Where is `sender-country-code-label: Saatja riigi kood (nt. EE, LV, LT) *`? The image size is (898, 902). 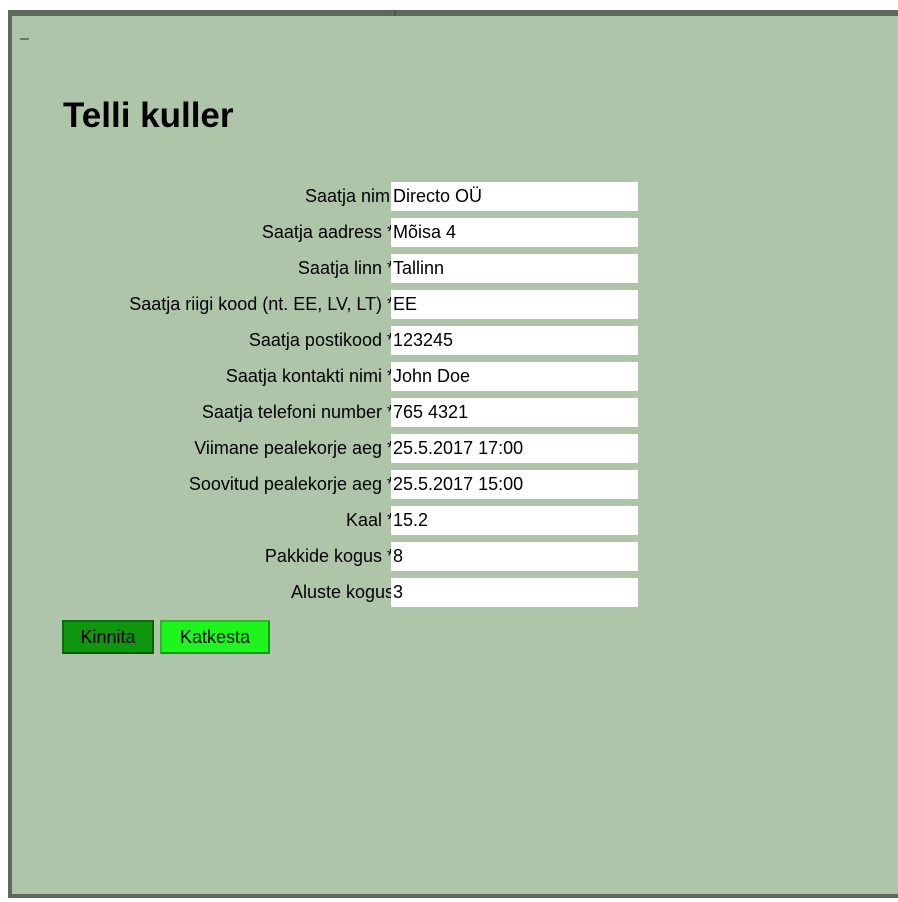
sender-country-code-label: Saatja riigi kood (nt. EE, LV, LT) * is located at coordinates (261, 304).